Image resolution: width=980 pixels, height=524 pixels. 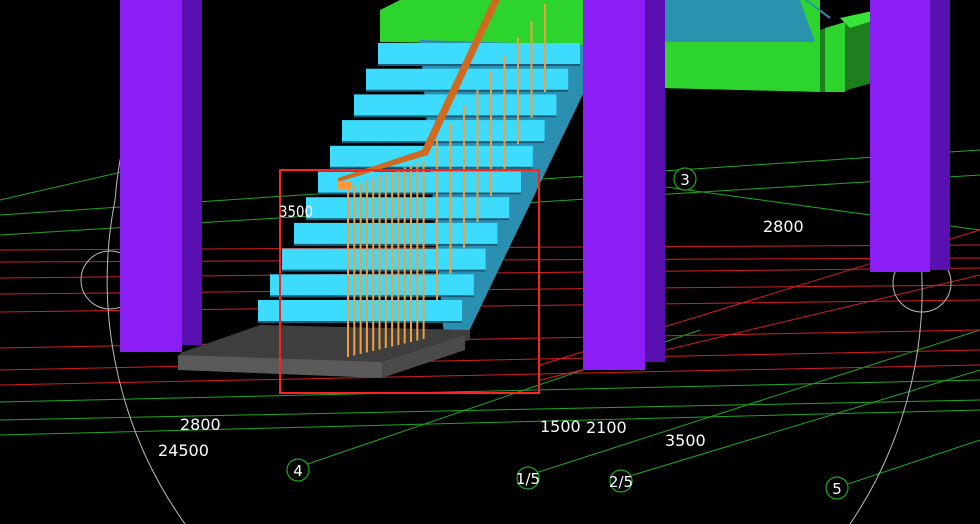 What do you see at coordinates (940, 135) in the screenshot?
I see `column-right-side` at bounding box center [940, 135].